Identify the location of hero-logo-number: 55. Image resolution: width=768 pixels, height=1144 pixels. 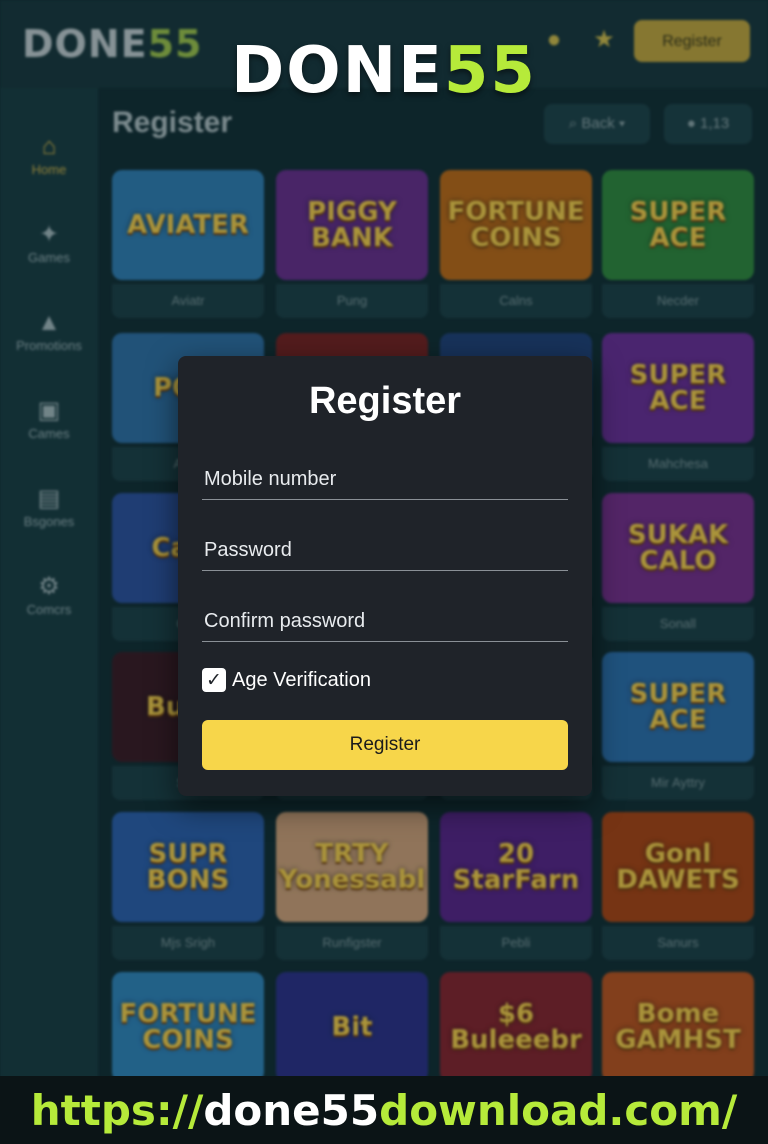
(490, 71).